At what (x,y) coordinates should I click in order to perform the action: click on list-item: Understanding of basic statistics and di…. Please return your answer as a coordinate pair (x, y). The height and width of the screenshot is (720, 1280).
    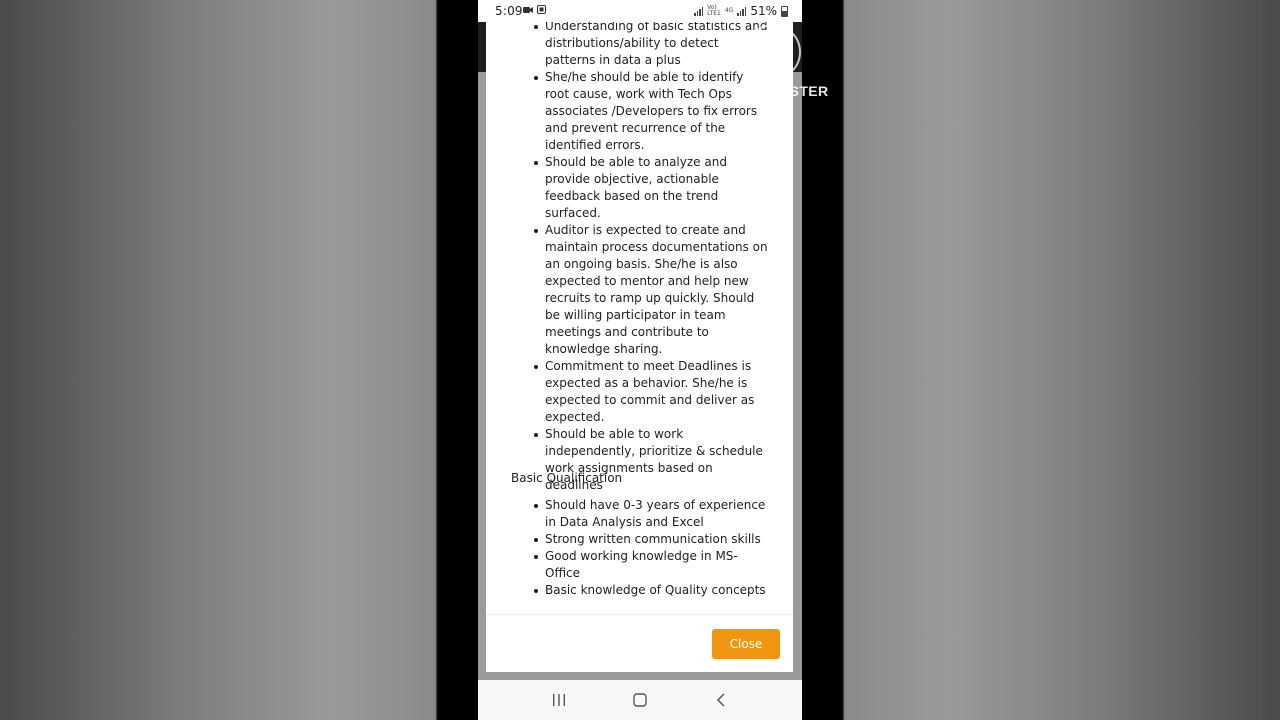
    Looking at the image, I should click on (639, 43).